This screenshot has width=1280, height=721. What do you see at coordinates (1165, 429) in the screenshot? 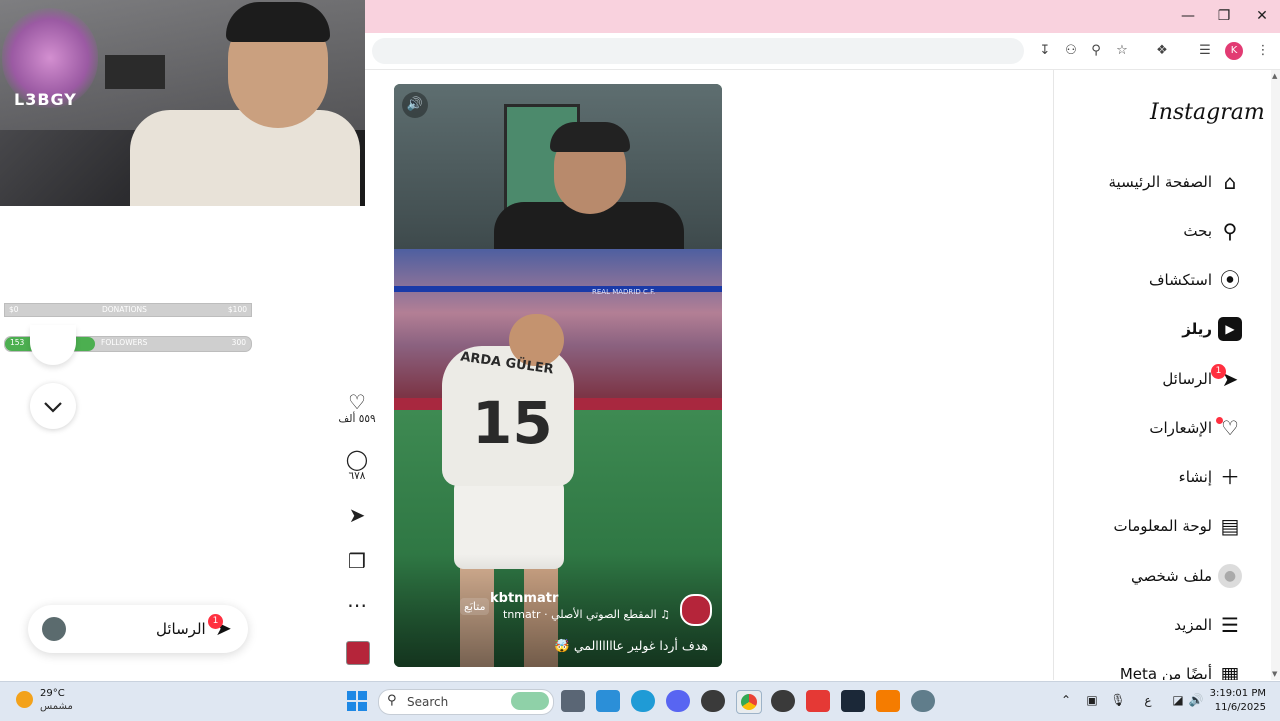
I see `nav-notifications: الإشعارات ♡` at bounding box center [1165, 429].